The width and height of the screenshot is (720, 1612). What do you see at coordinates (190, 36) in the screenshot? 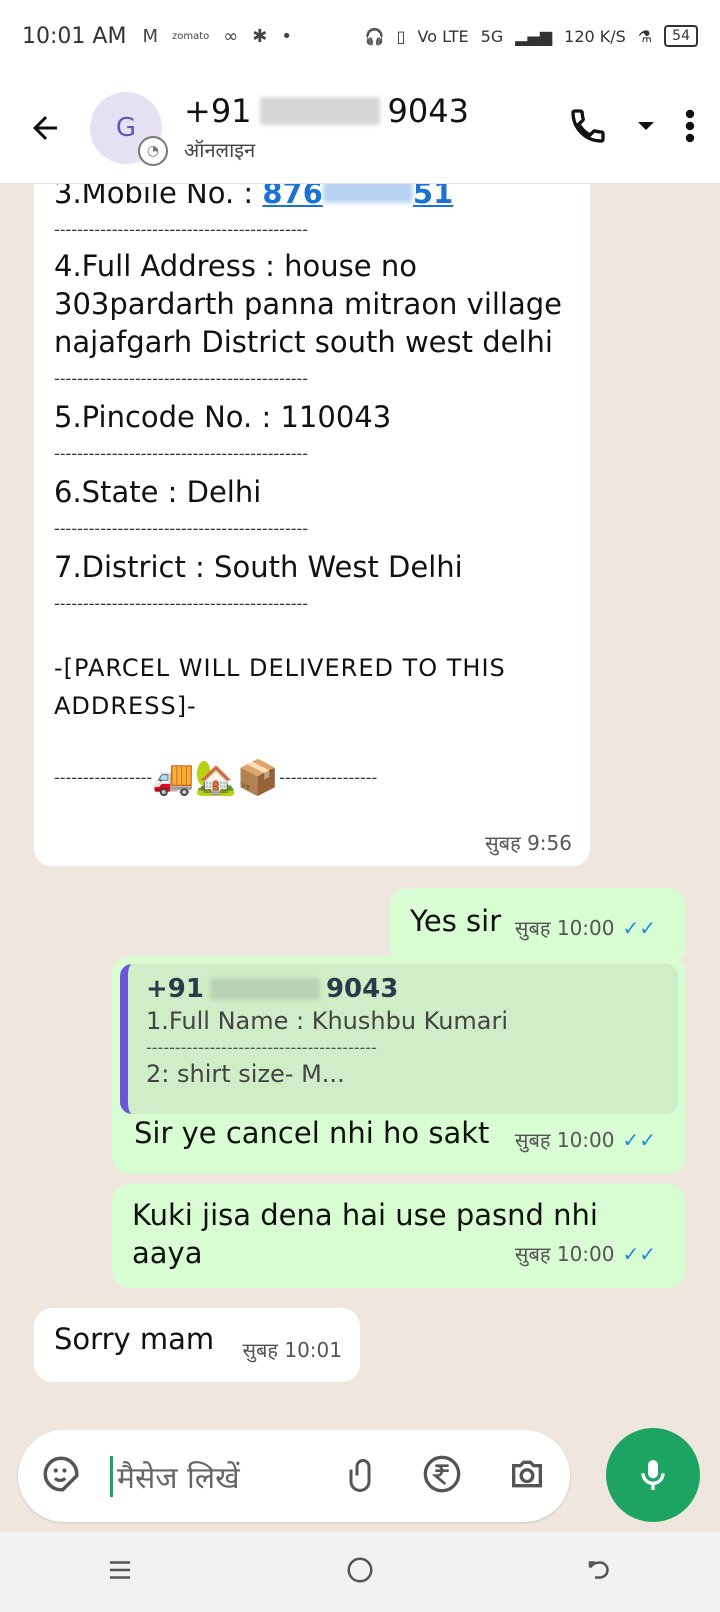
I see `zomato-icon: zomato` at bounding box center [190, 36].